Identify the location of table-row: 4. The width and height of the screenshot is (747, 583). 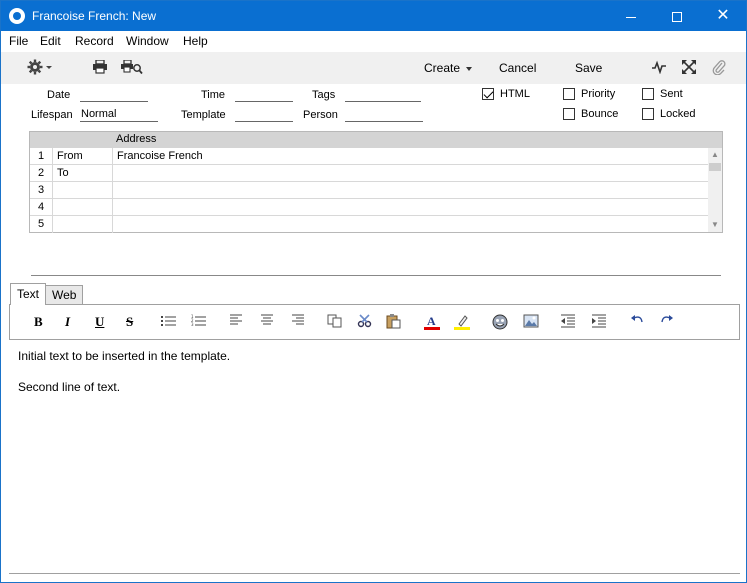
(369, 207).